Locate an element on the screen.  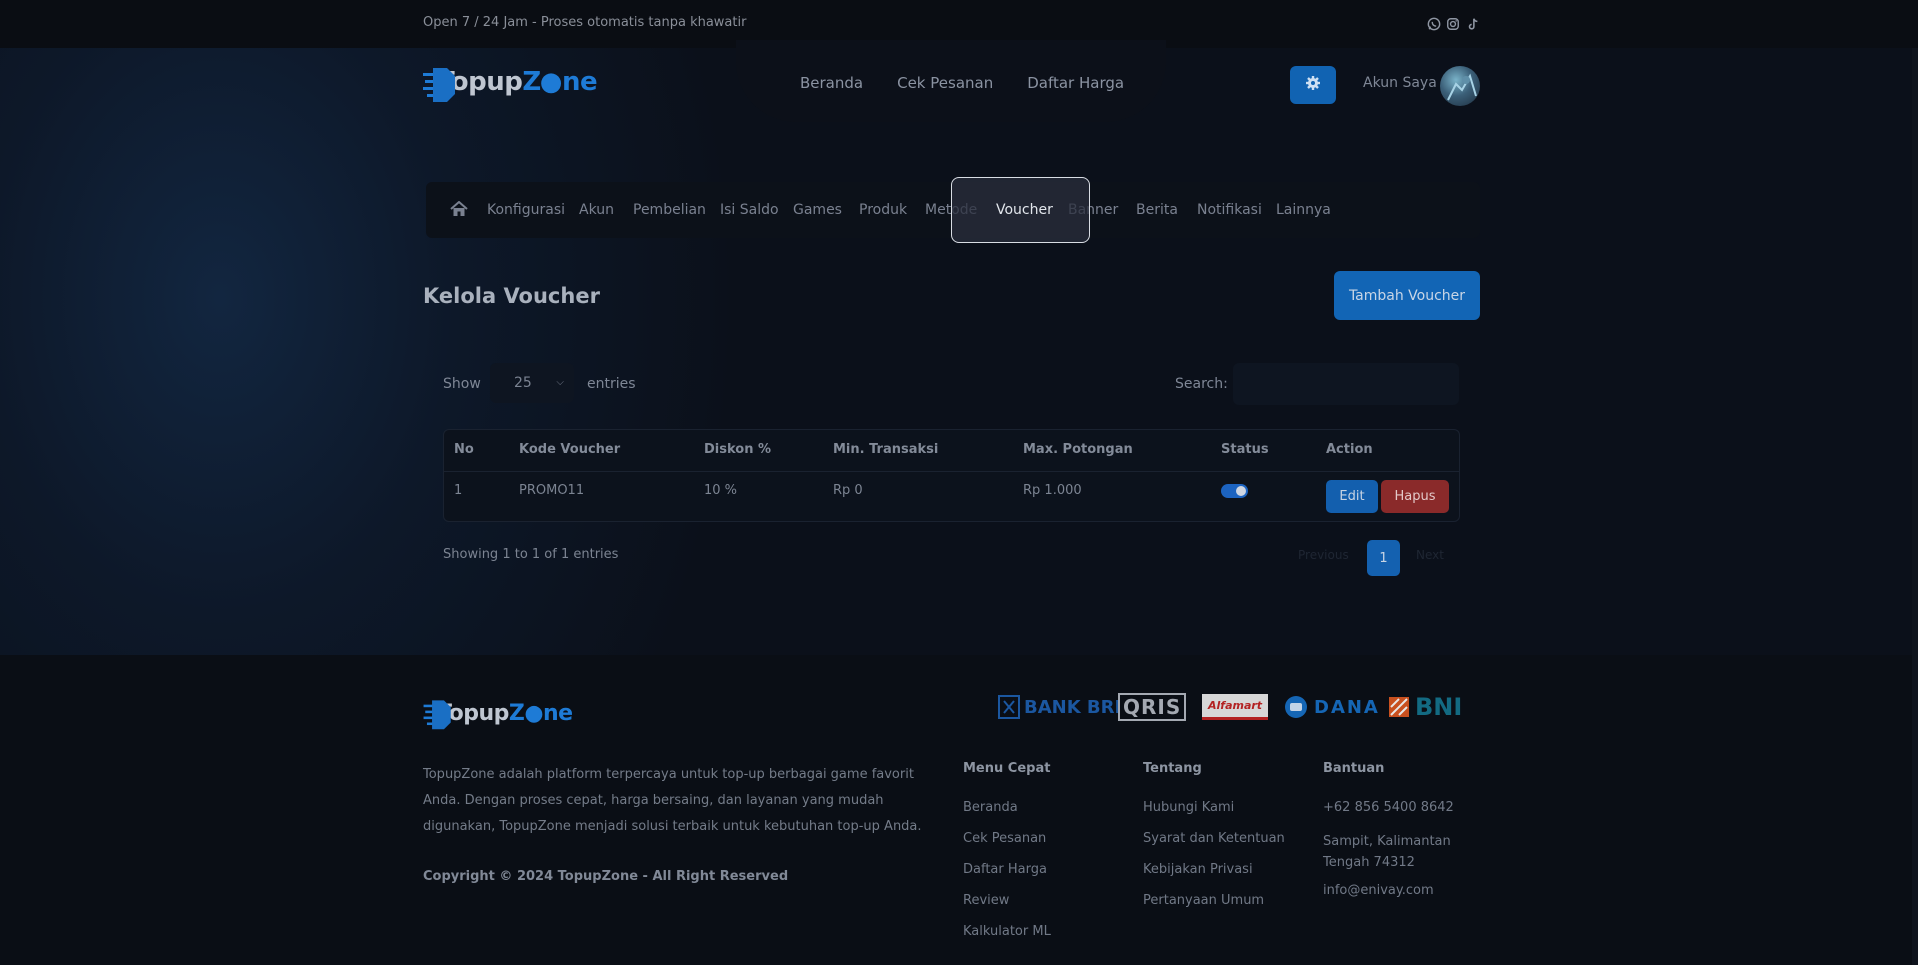
cell-max: Rp 1.000 is located at coordinates (1052, 490).